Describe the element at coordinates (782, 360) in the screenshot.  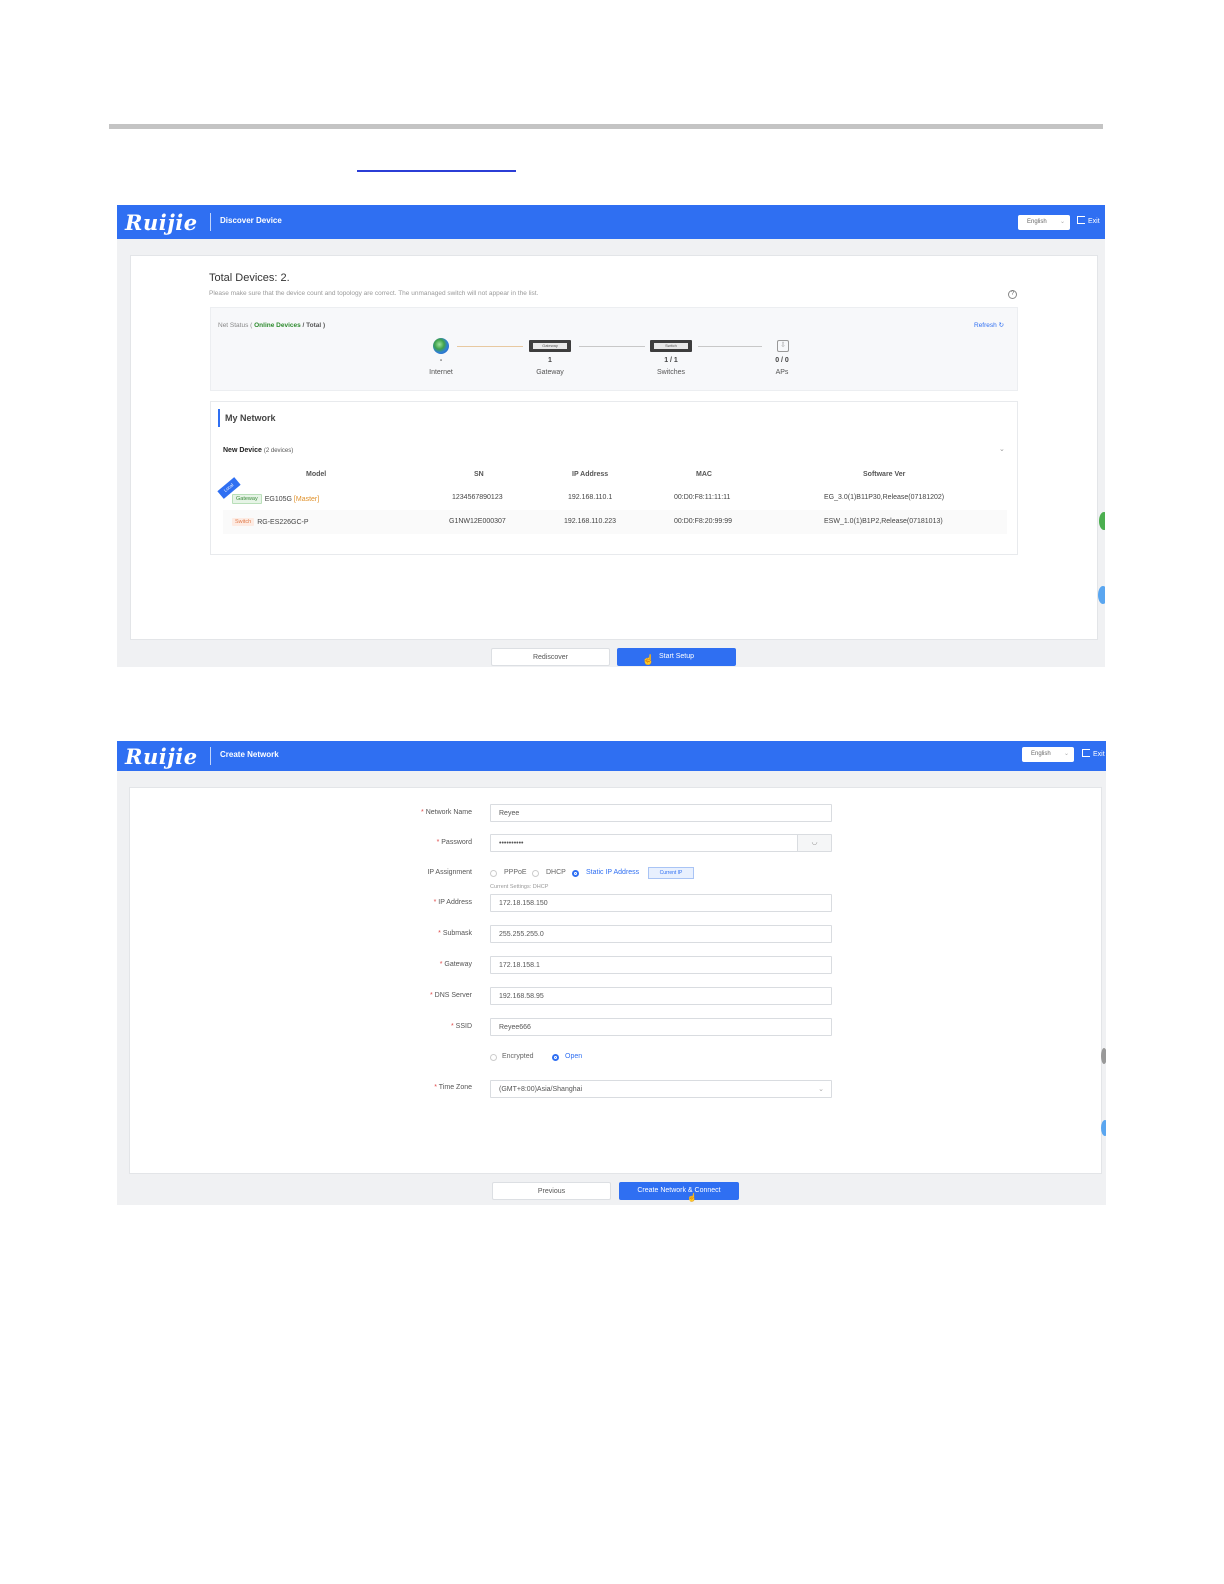
I see `aps-value: 0 / 0` at that location.